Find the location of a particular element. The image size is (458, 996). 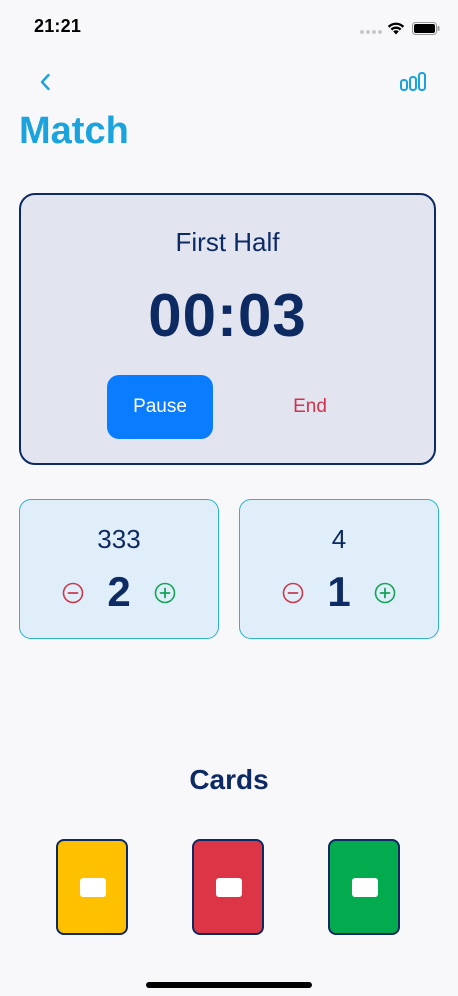

home-indicator is located at coordinates (229, 985).